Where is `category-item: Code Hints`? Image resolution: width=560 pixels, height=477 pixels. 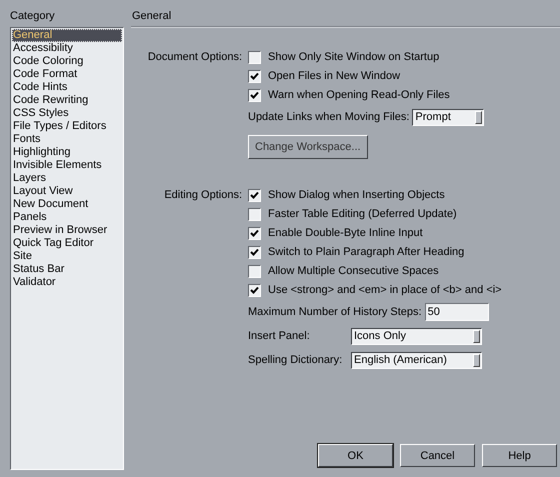 category-item: Code Hints is located at coordinates (67, 87).